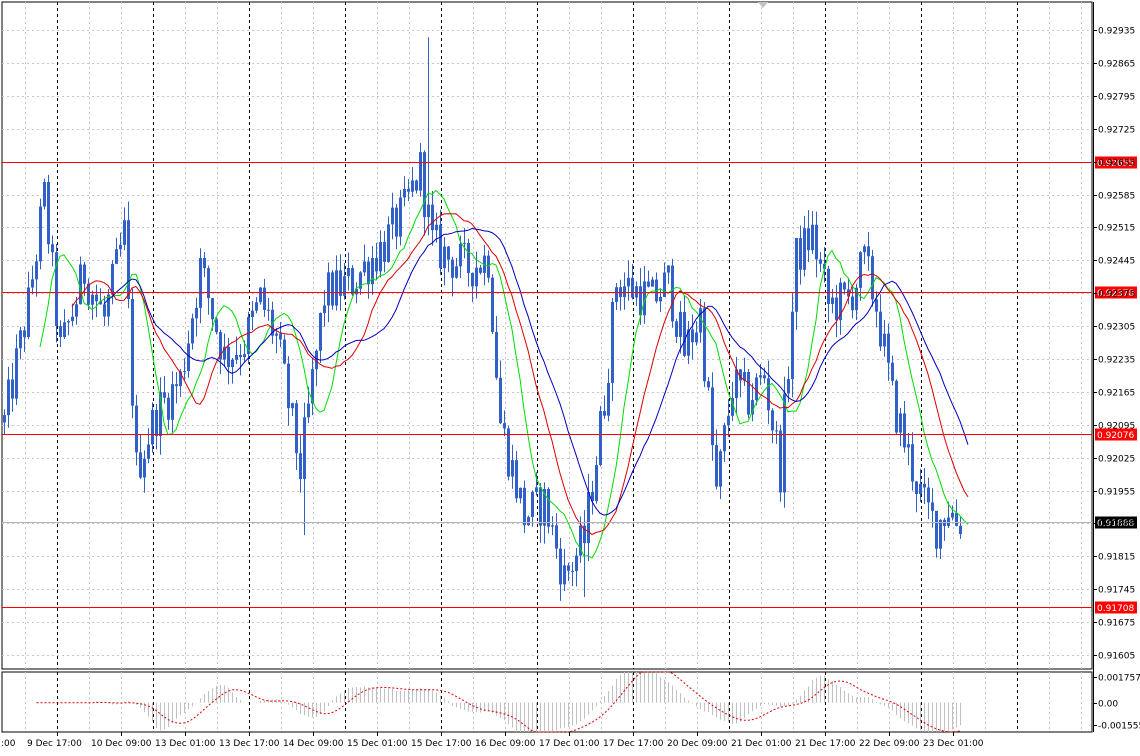 The width and height of the screenshot is (1140, 756). I want to click on time-axis-tick-label: 17 Dec 01:00, so click(569, 744).